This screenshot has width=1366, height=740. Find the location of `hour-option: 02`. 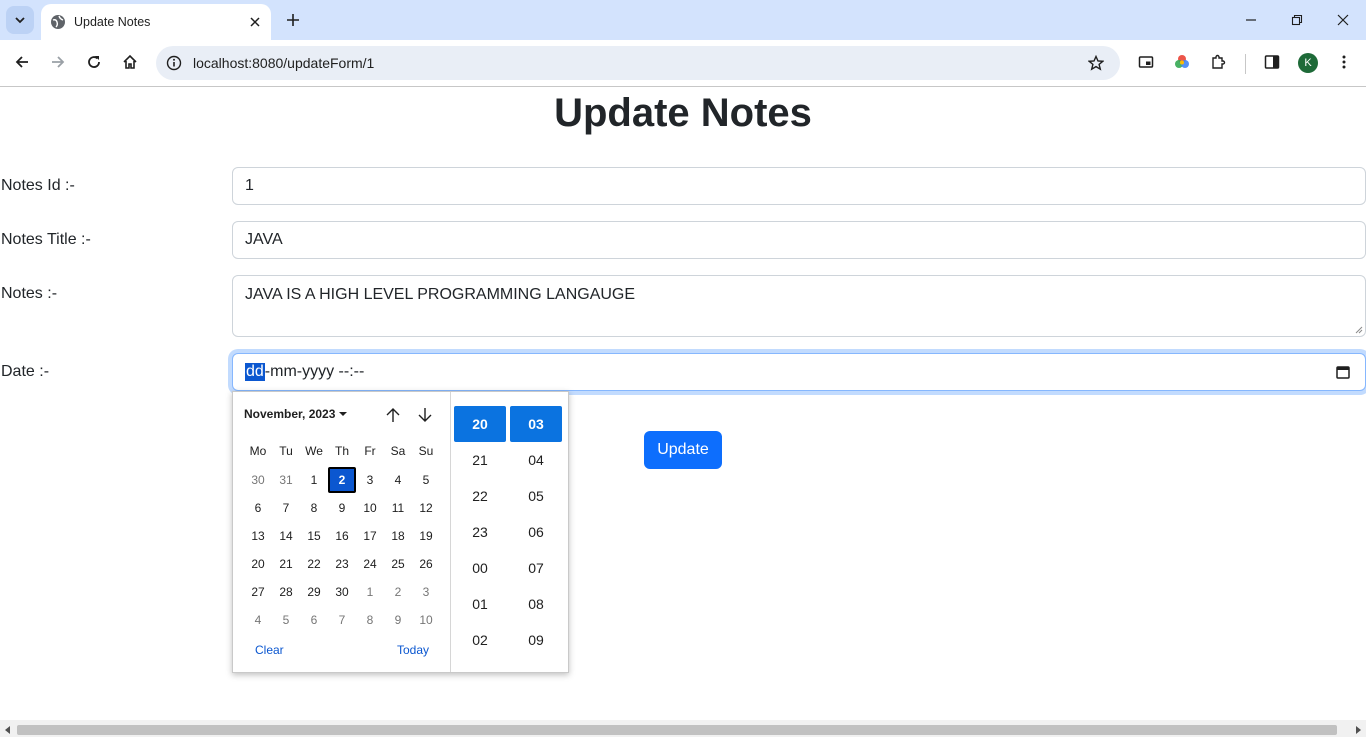

hour-option: 02 is located at coordinates (480, 640).